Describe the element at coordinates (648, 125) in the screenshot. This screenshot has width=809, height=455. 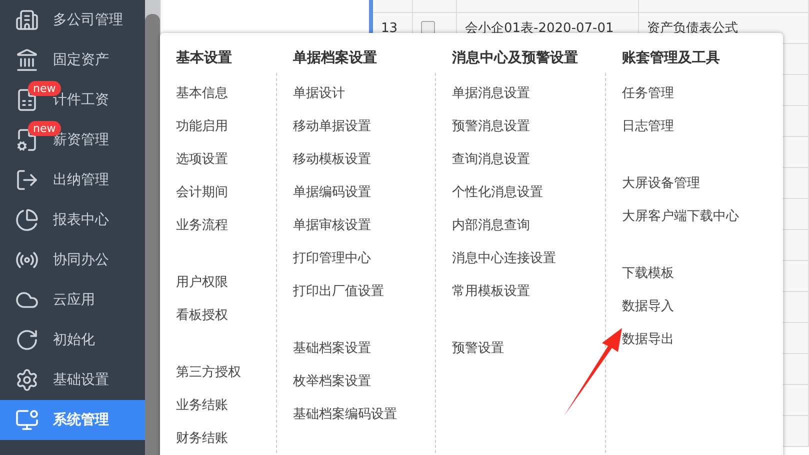
I see `menu-link: 日志管理` at that location.